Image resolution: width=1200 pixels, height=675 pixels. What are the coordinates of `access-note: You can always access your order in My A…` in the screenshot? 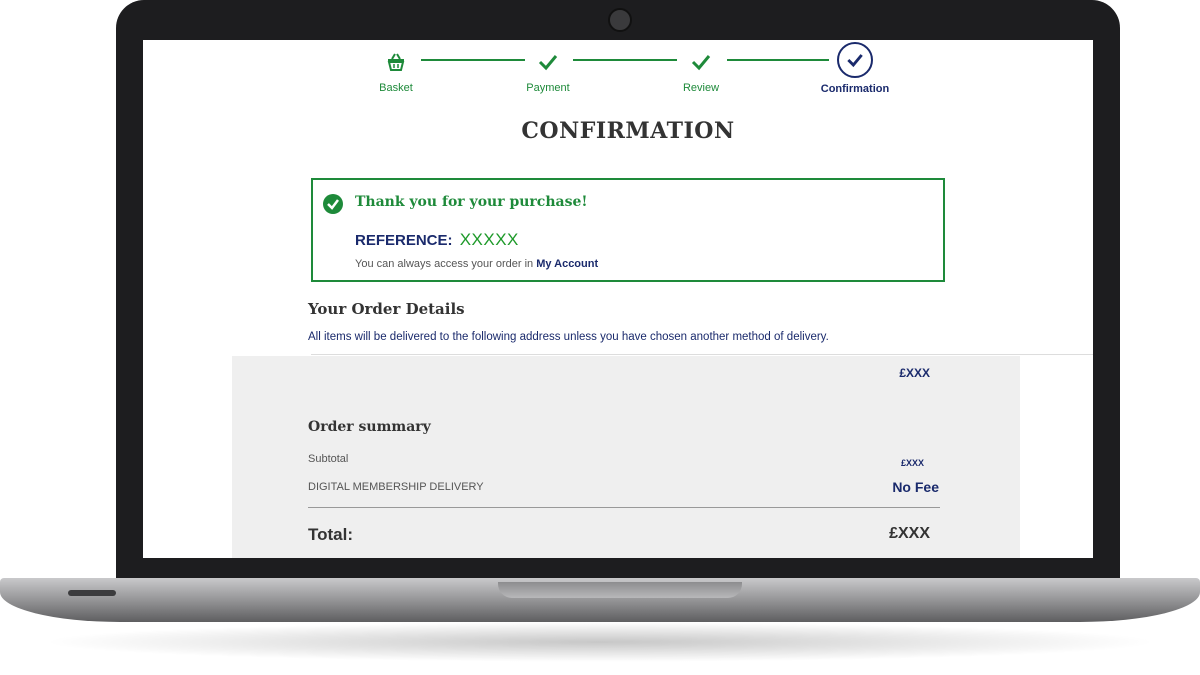 It's located at (476, 264).